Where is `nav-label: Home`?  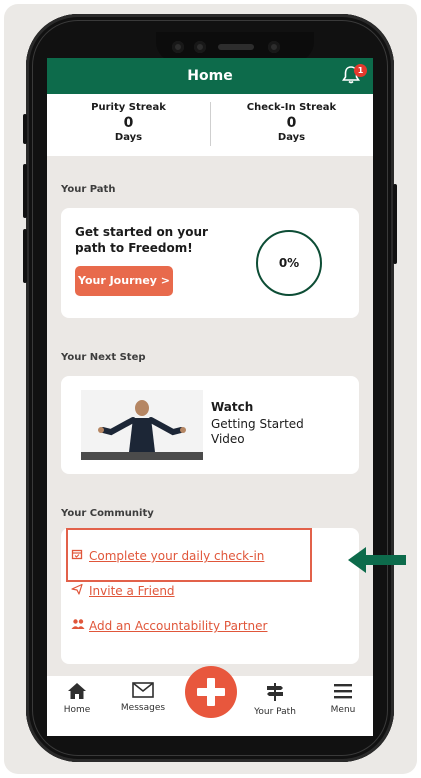 nav-label: Home is located at coordinates (77, 710).